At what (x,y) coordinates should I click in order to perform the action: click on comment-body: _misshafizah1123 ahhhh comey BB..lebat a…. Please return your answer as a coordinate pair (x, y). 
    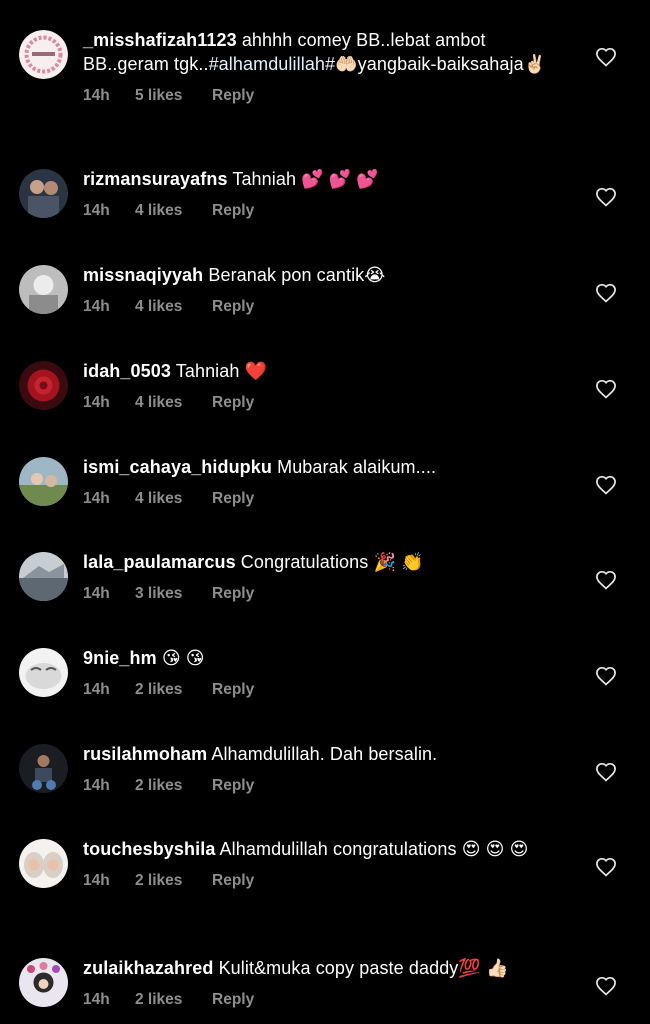
    Looking at the image, I should click on (323, 67).